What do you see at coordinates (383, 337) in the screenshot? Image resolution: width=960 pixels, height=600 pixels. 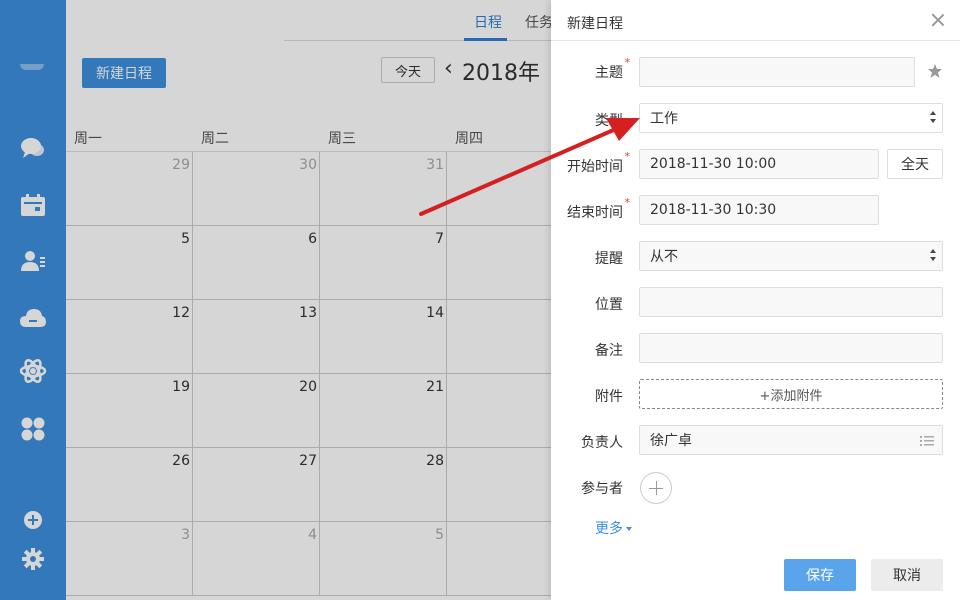 I see `calendar-day-cell: 14` at bounding box center [383, 337].